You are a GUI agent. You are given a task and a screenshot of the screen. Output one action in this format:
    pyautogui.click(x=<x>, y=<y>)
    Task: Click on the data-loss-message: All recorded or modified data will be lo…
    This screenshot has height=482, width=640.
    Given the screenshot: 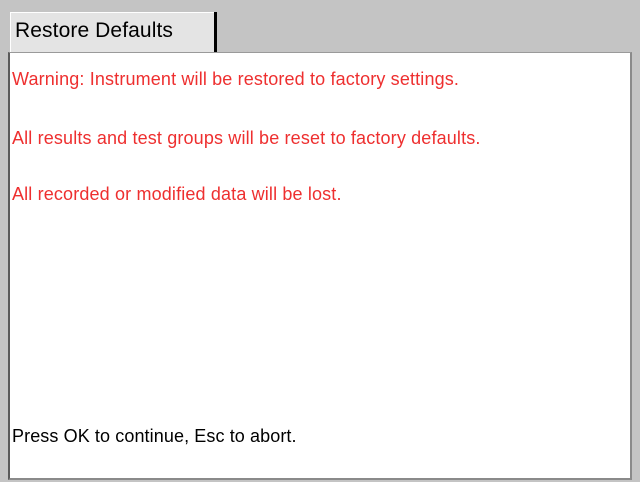 What is the action you would take?
    pyautogui.click(x=177, y=194)
    